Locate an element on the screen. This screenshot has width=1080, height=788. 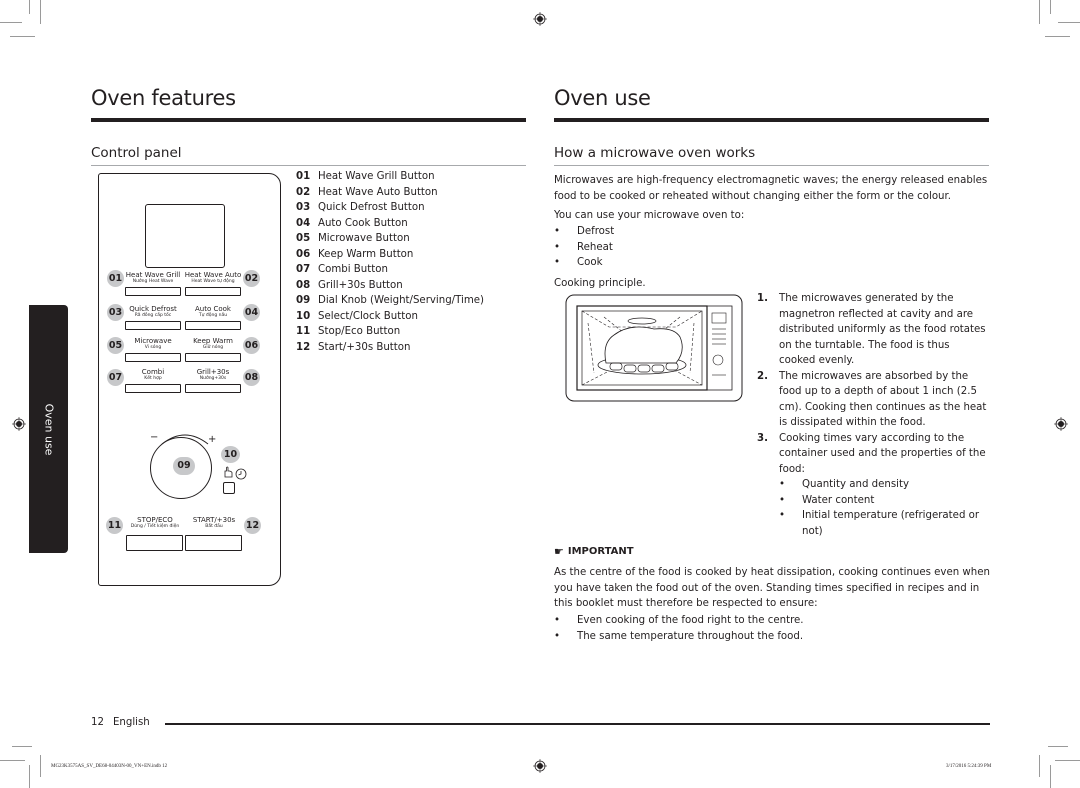
dial-minus-label: − is located at coordinates (154, 437).